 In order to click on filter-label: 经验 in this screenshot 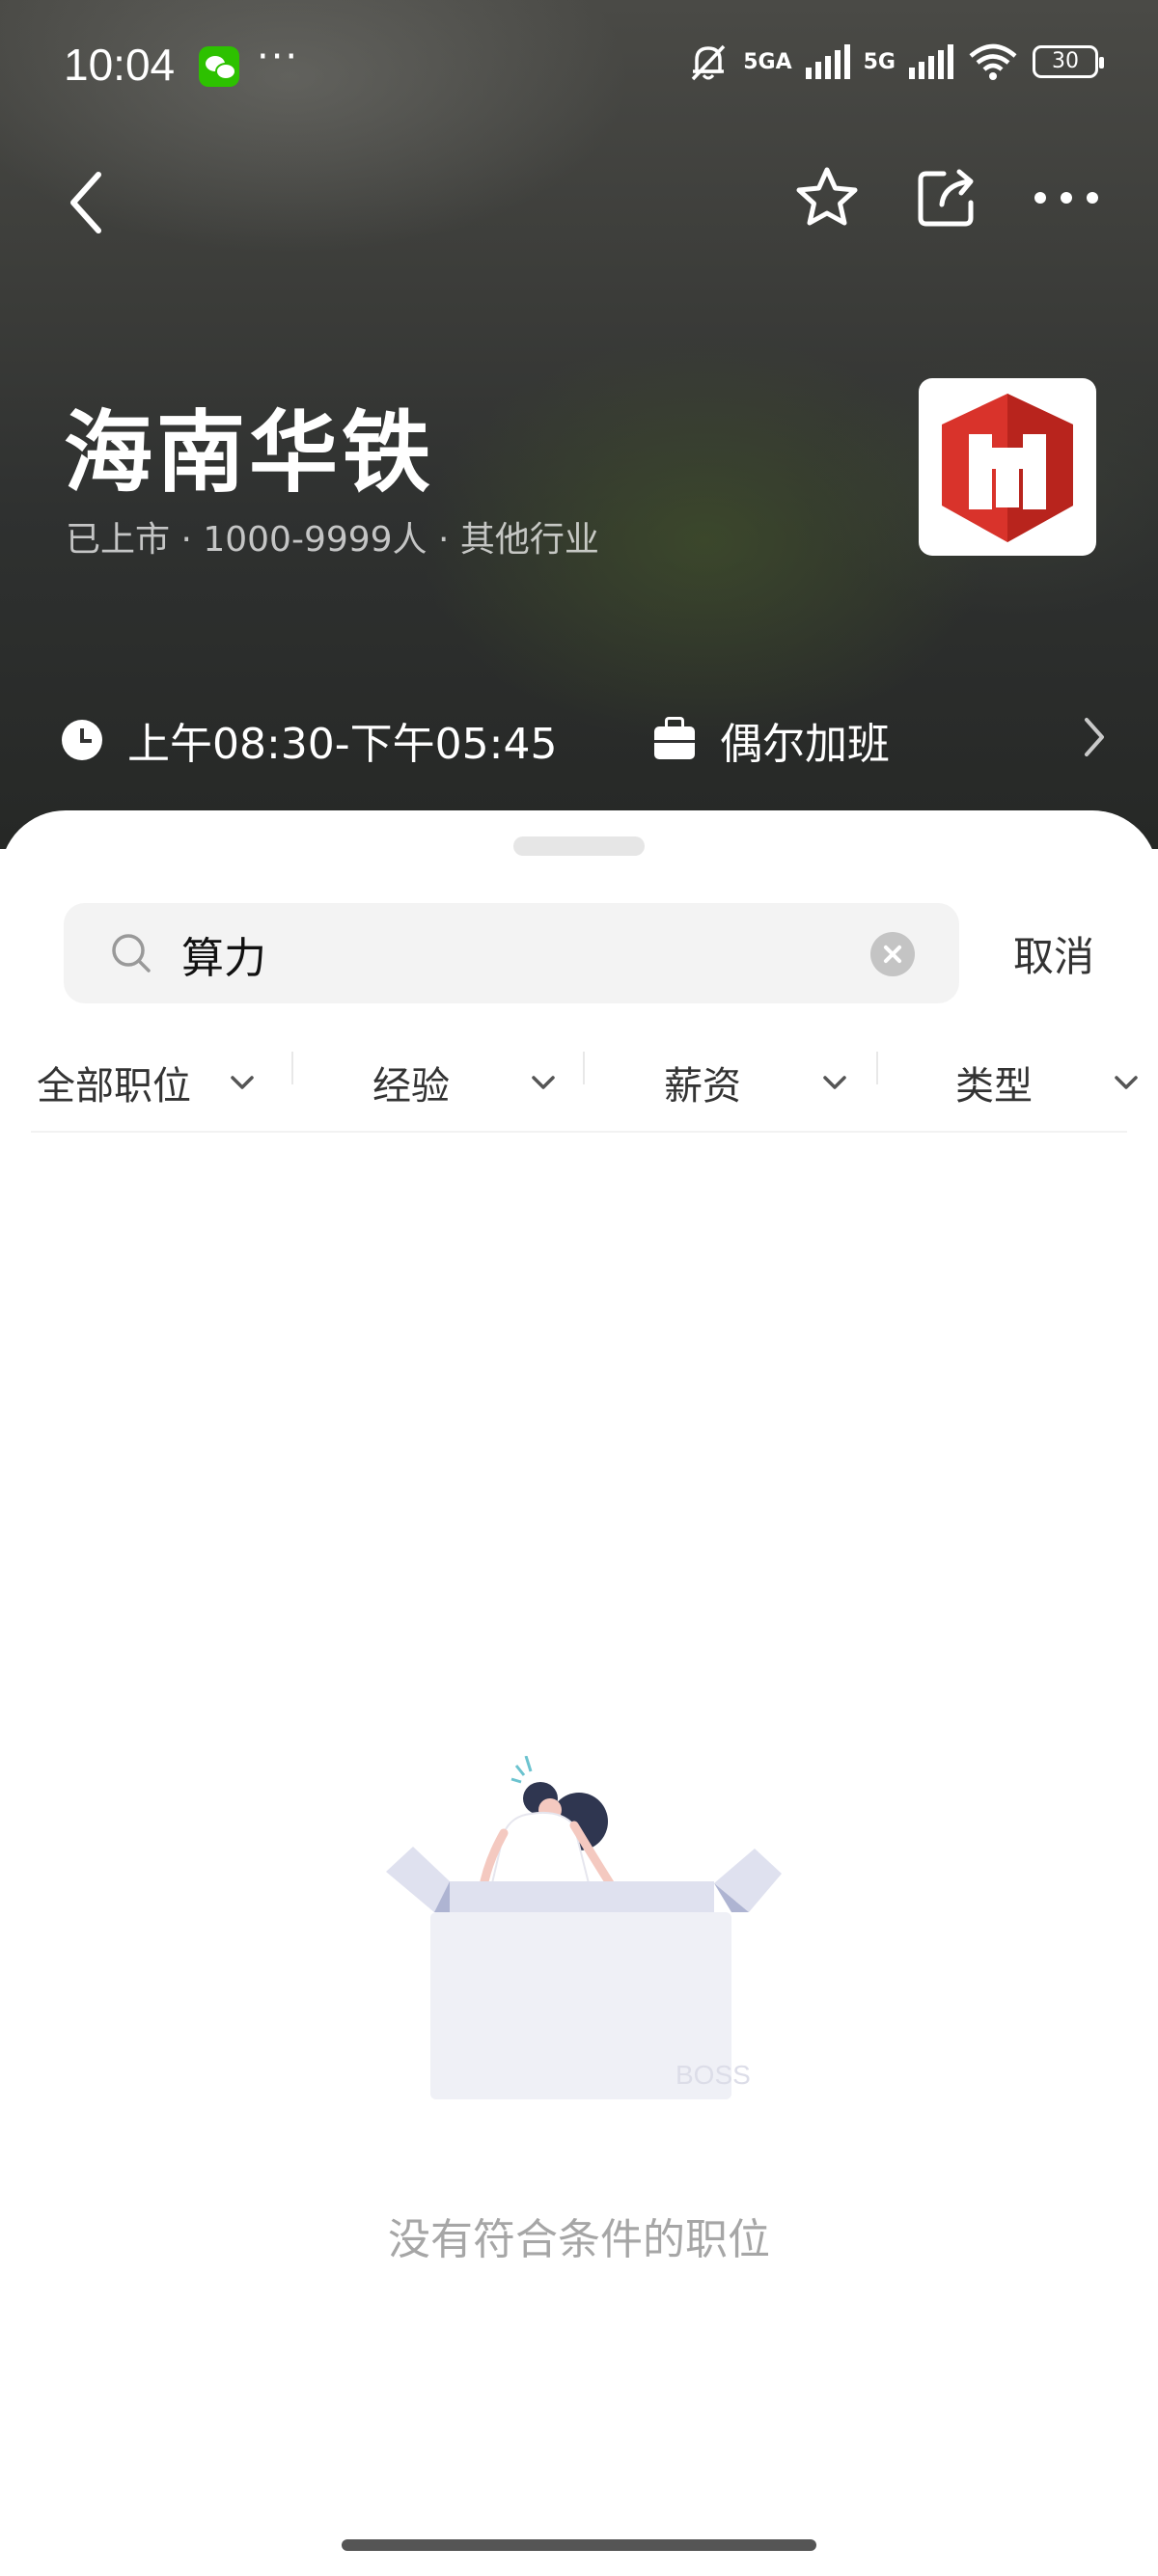, I will do `click(411, 1087)`.